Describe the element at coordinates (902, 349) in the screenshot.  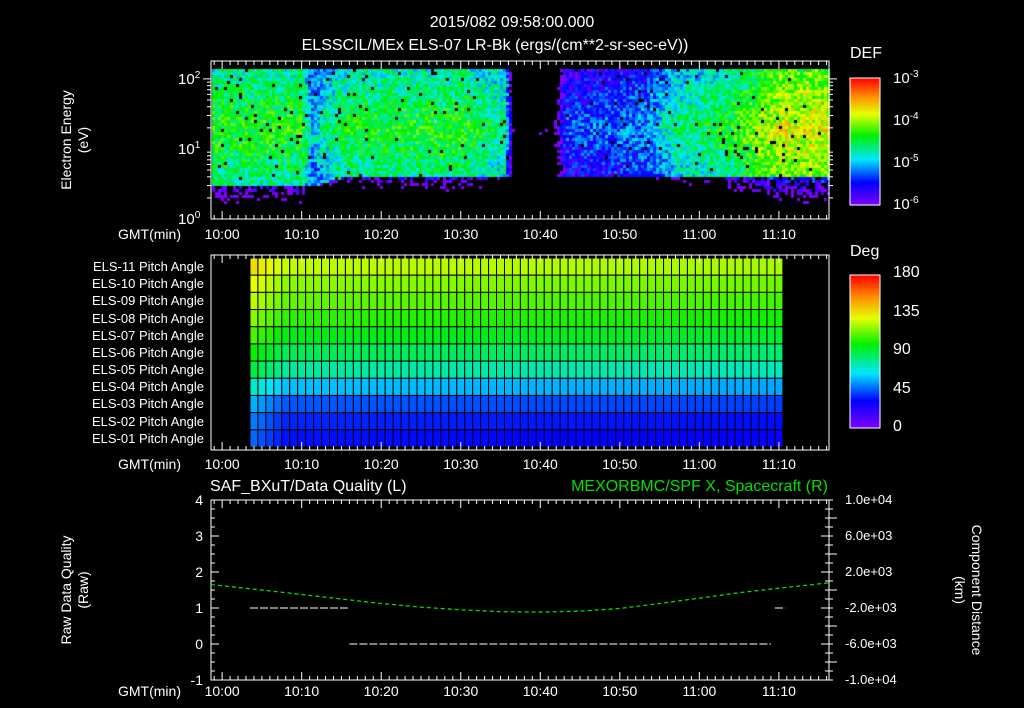
I see `deg-colorbar-tick: 90` at that location.